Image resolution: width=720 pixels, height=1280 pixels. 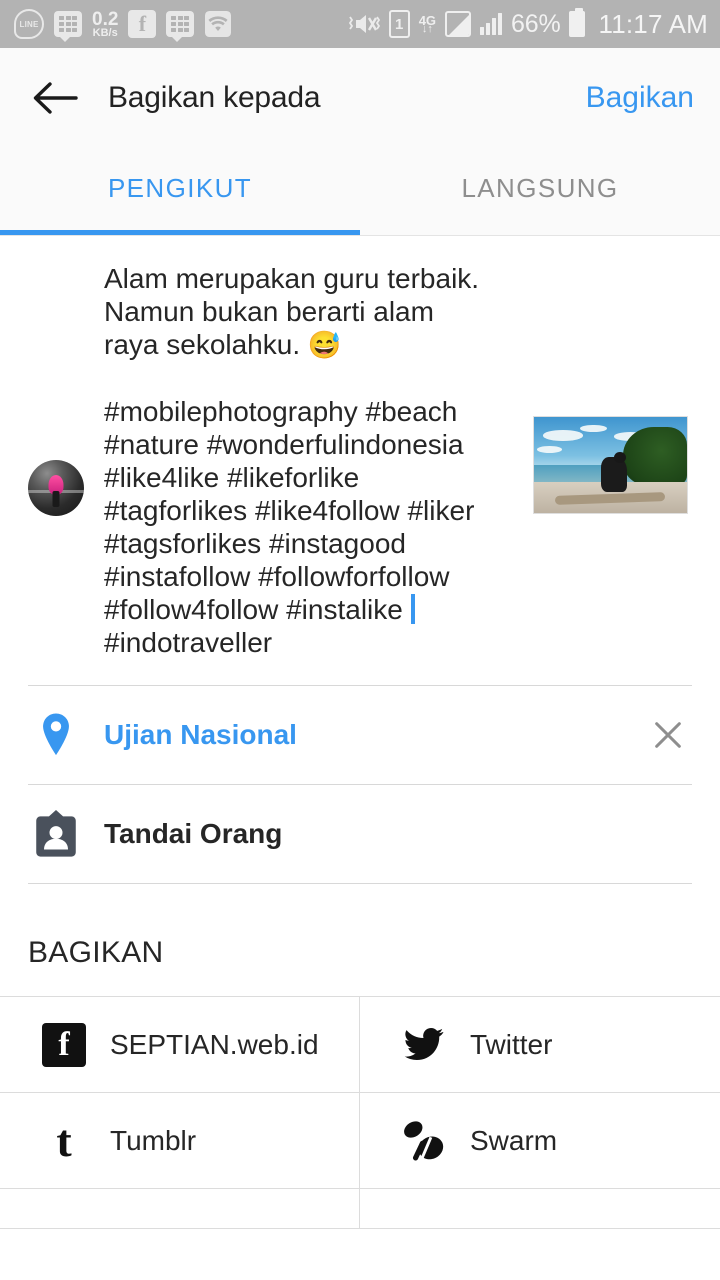 What do you see at coordinates (511, 1044) in the screenshot?
I see `share-option-twitter-label: Twitter` at bounding box center [511, 1044].